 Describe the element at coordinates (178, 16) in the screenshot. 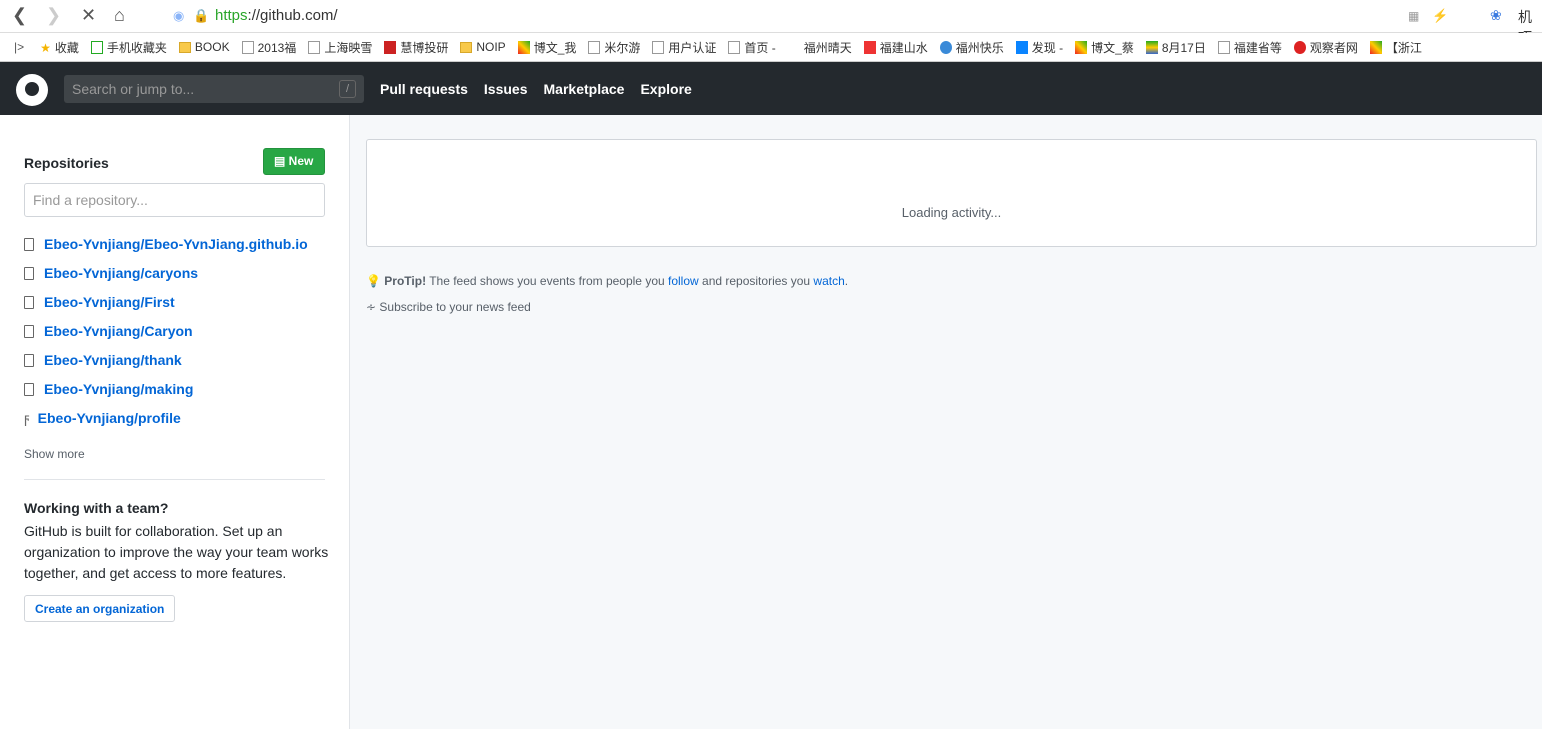

I see `site-info-icon: ◉` at that location.